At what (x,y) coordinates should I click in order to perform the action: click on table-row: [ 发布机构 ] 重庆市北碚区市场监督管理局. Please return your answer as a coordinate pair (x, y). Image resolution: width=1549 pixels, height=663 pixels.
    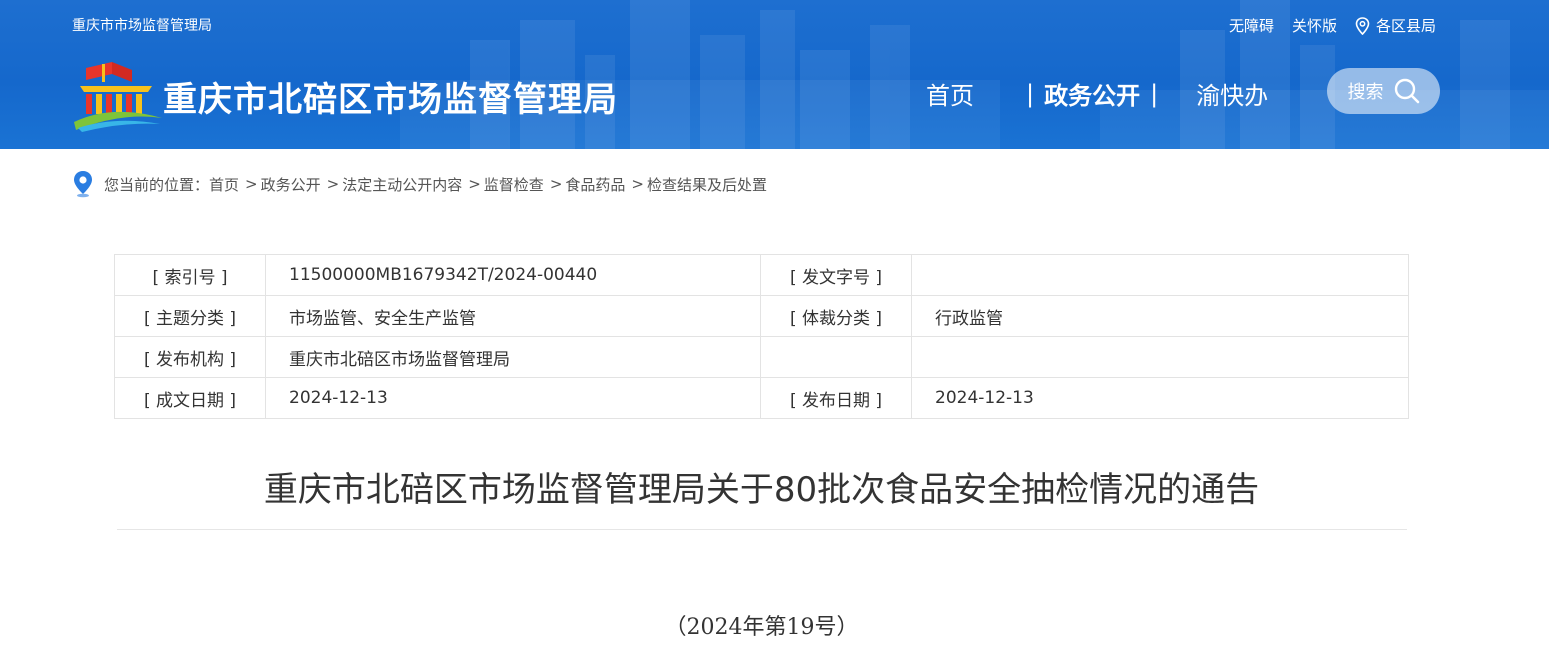
    Looking at the image, I should click on (761, 357).